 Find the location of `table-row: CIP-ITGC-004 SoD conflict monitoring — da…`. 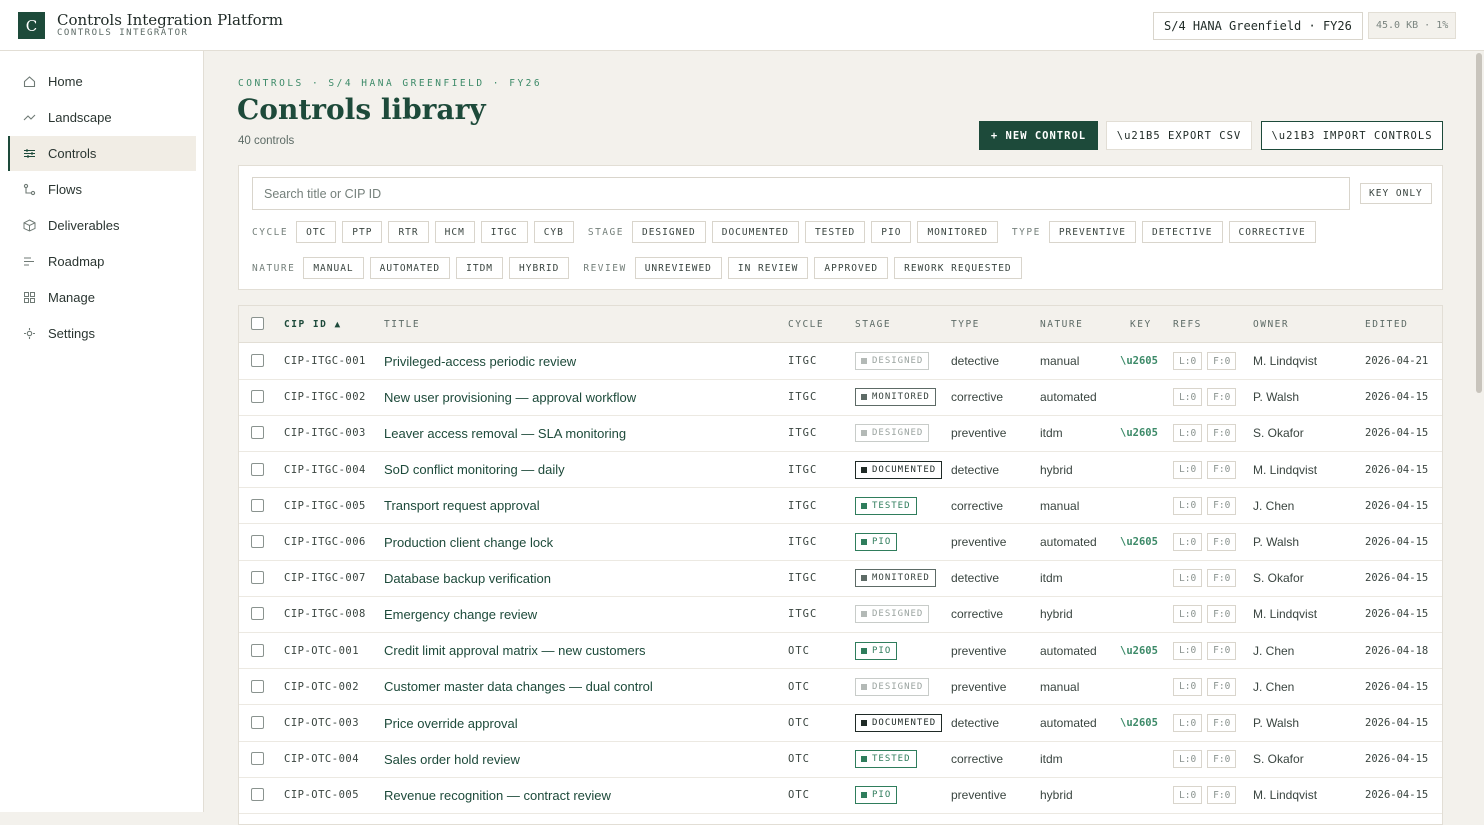

table-row: CIP-ITGC-004 SoD conflict monitoring — da… is located at coordinates (840, 470).